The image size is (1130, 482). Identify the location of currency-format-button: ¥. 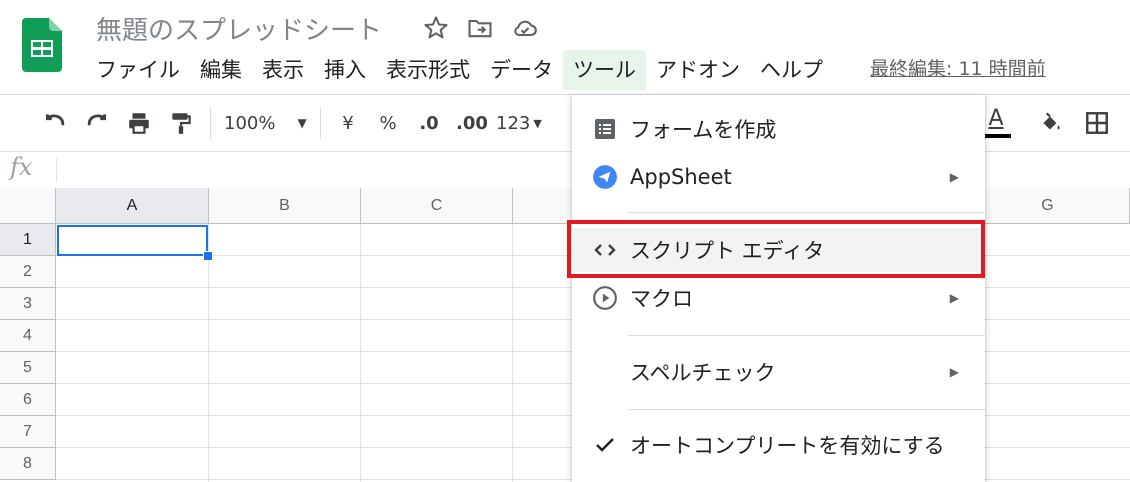
(348, 123).